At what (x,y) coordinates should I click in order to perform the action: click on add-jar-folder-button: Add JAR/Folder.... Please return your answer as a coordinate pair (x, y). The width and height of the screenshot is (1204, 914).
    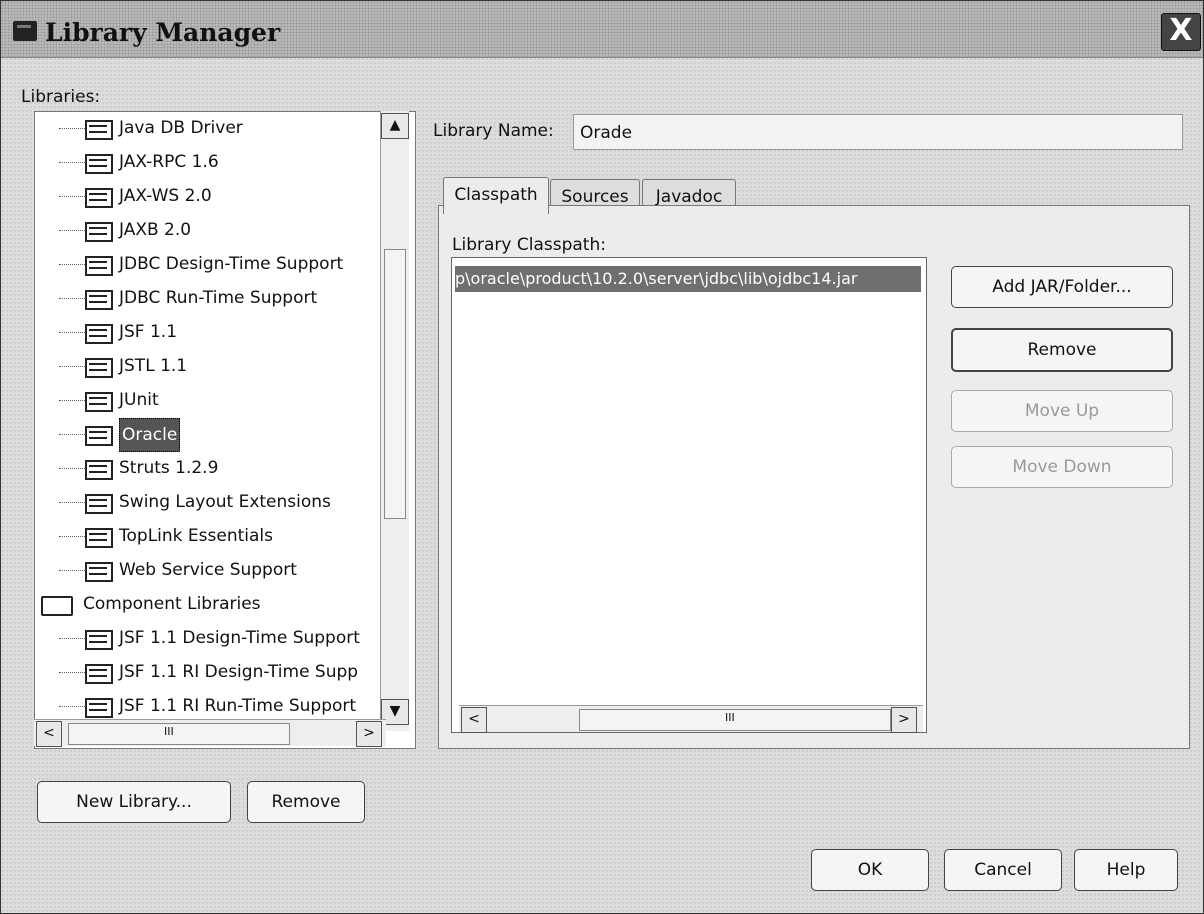
    Looking at the image, I should click on (1062, 287).